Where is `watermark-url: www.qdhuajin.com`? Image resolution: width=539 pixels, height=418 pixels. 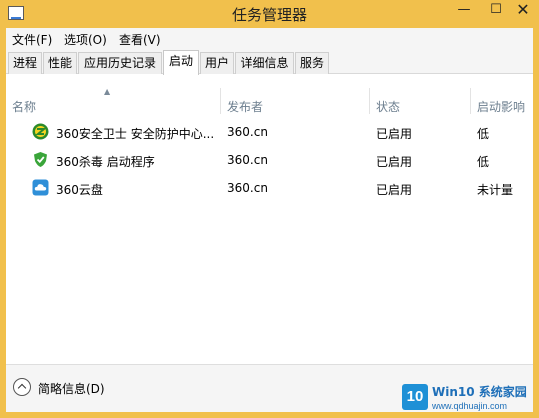 watermark-url: www.qdhuajin.com is located at coordinates (470, 406).